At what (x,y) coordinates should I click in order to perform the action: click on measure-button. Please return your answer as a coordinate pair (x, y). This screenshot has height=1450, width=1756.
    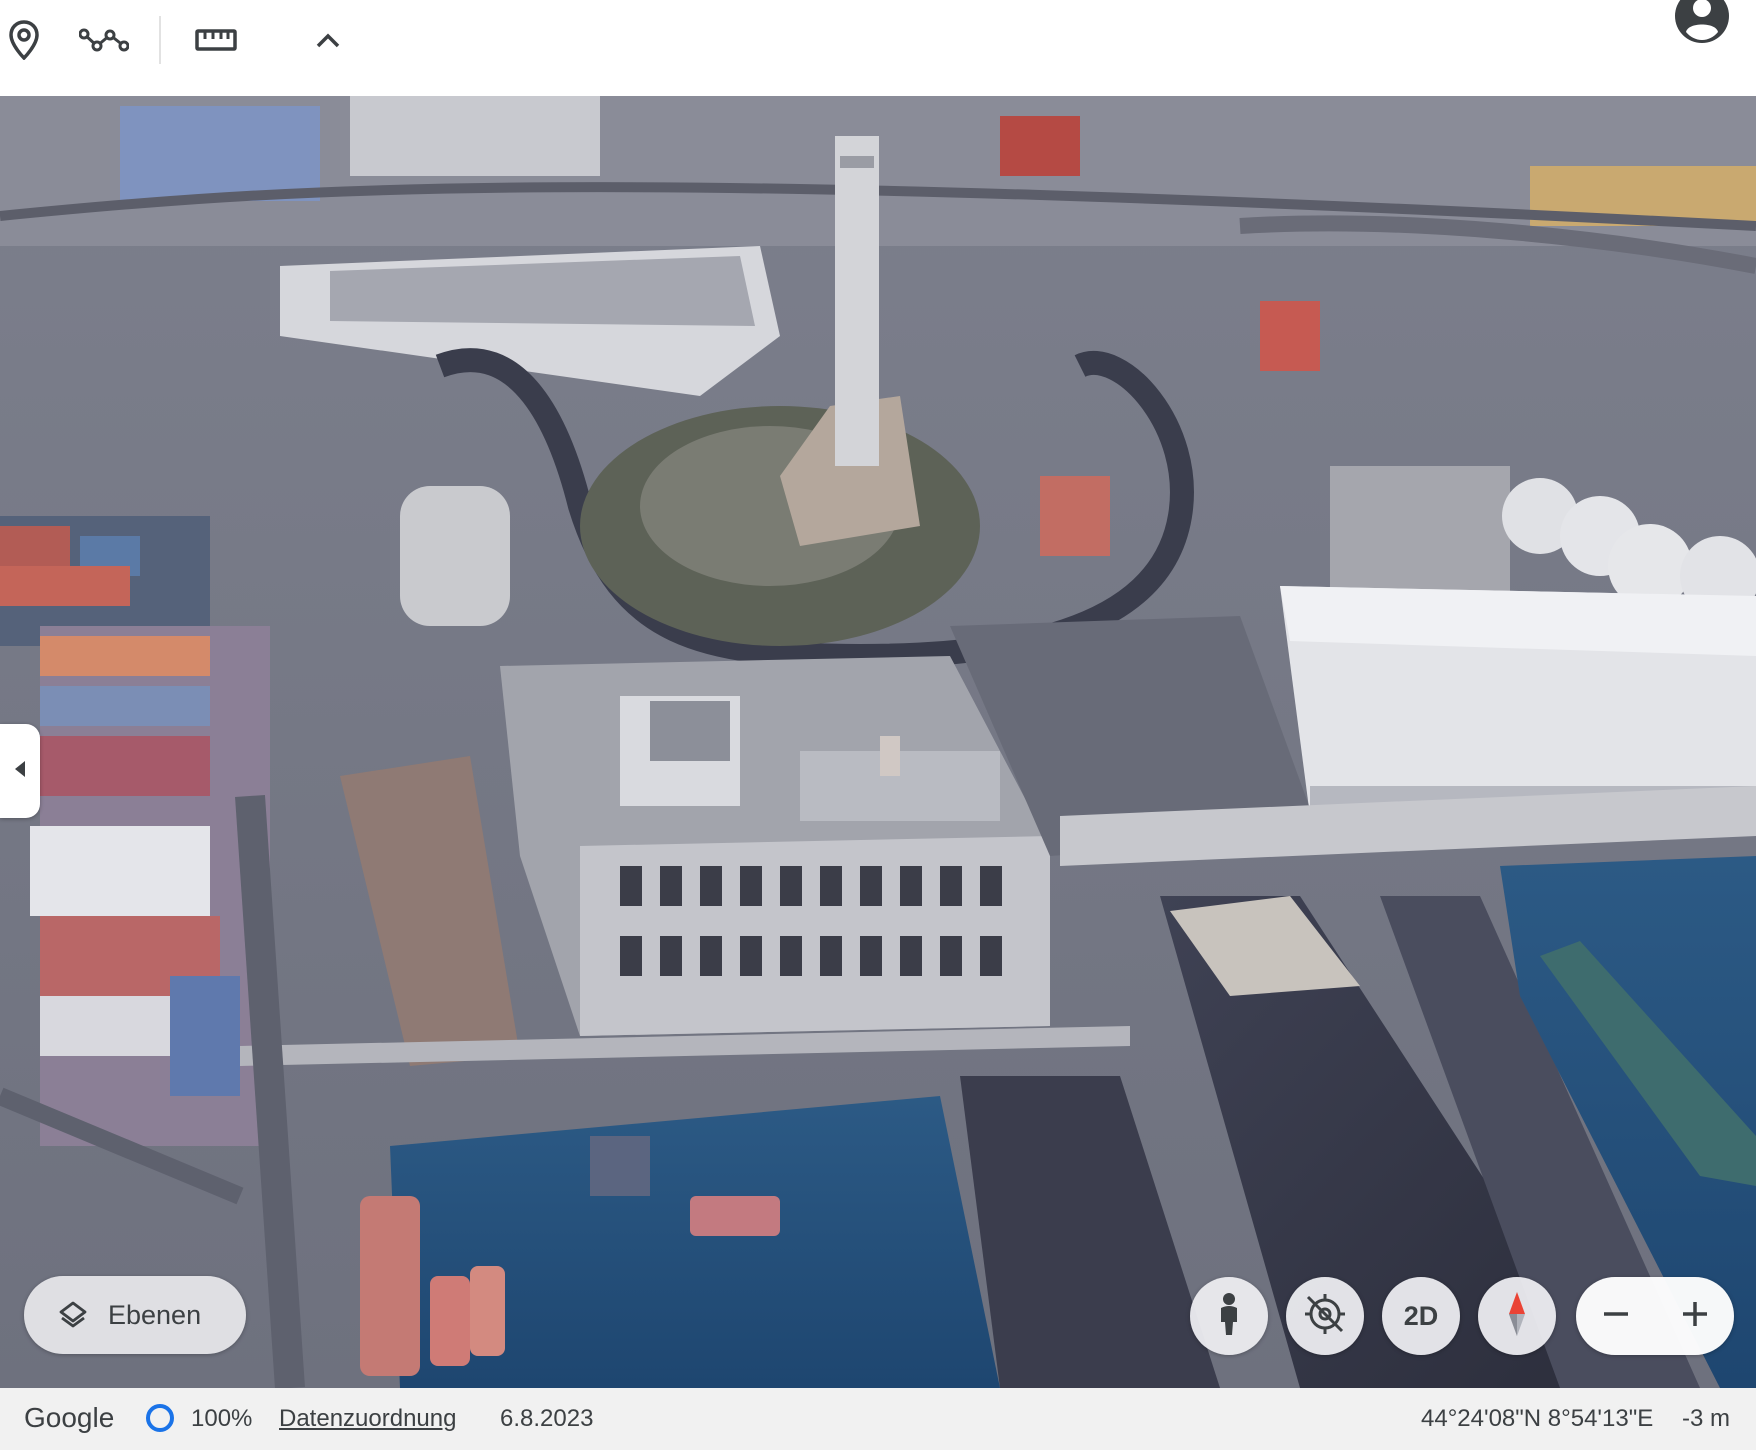
    Looking at the image, I should click on (216, 42).